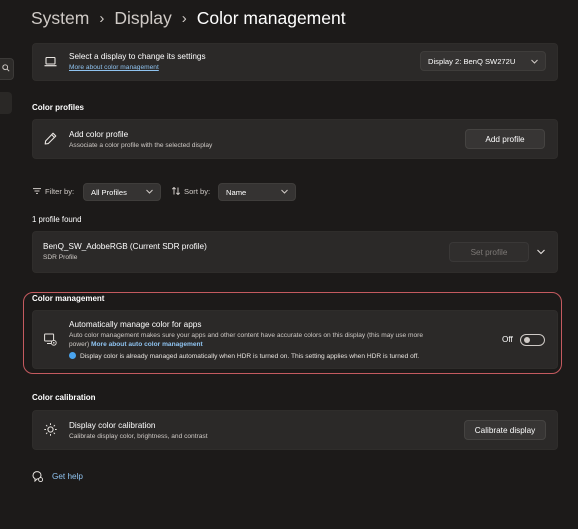 Image resolution: width=578 pixels, height=529 pixels. What do you see at coordinates (271, 17) in the screenshot?
I see `page-title: Color management` at bounding box center [271, 17].